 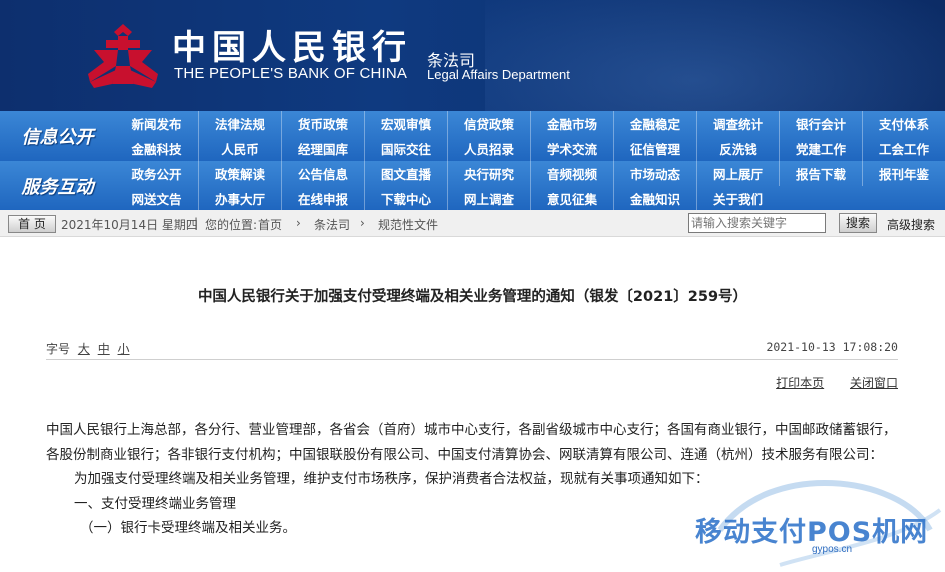 I want to click on nav-item: 经理国库, so click(x=322, y=148).